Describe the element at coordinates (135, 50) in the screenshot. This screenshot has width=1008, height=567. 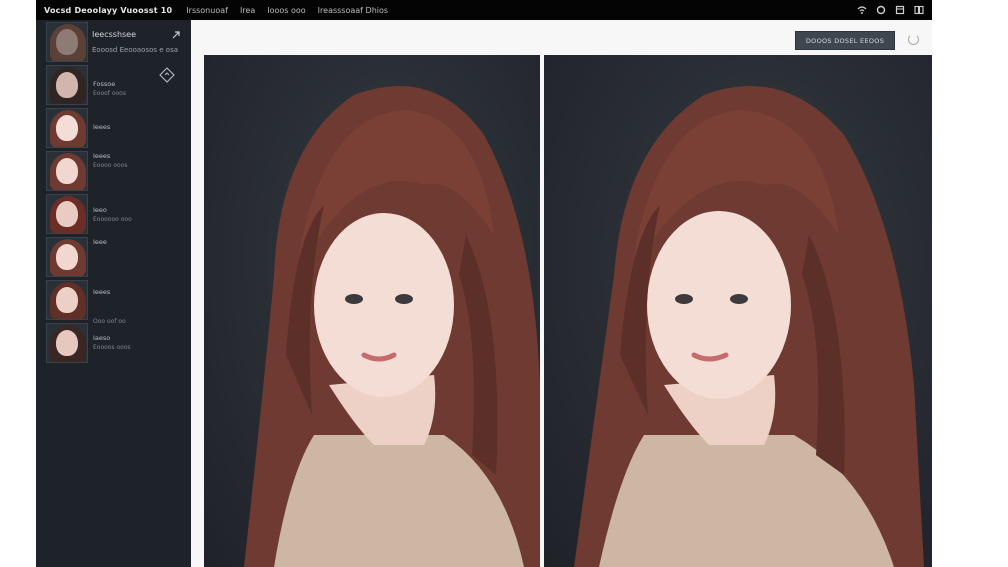
I see `sidebar-subheader: Eooosd Eeooaosos e osa` at that location.